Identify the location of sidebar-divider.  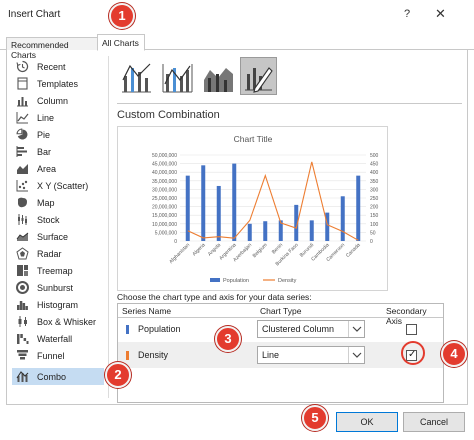
(108, 227).